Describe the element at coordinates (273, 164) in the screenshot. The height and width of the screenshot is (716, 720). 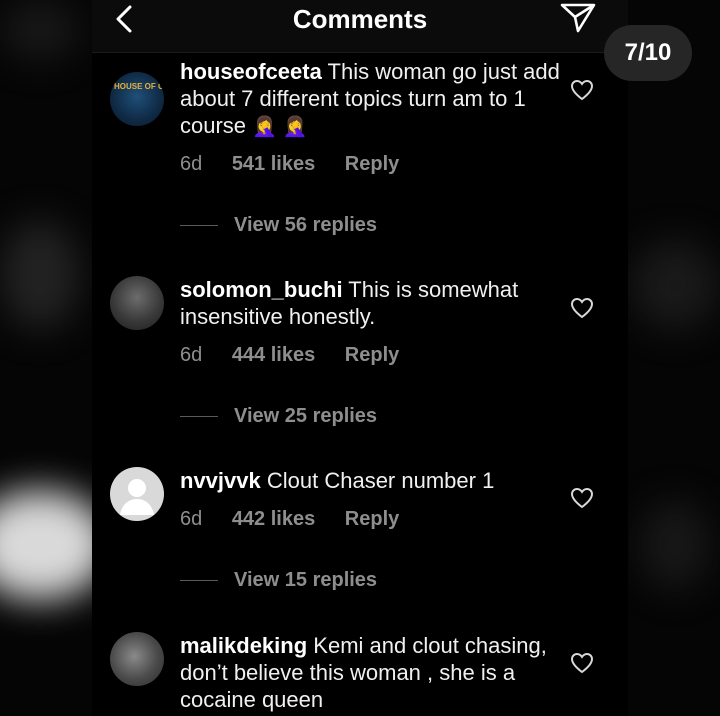
I see `likes-count: 541 likes` at that location.